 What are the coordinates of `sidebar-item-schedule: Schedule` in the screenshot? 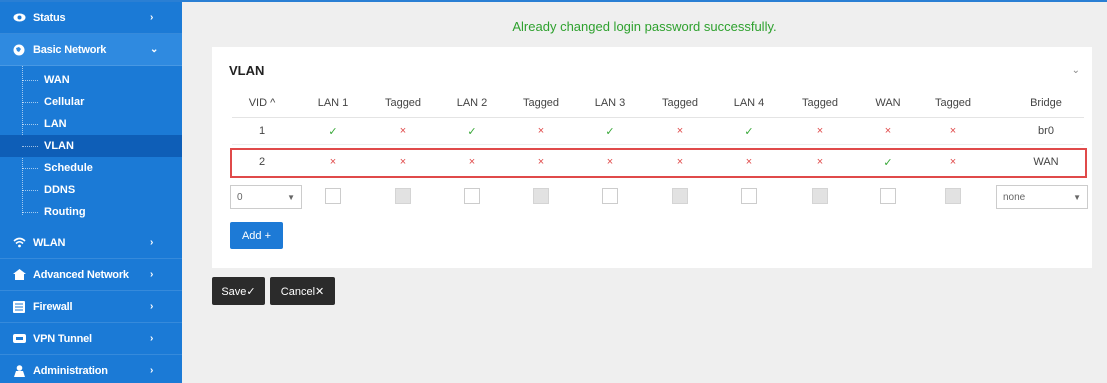 It's located at (91, 168).